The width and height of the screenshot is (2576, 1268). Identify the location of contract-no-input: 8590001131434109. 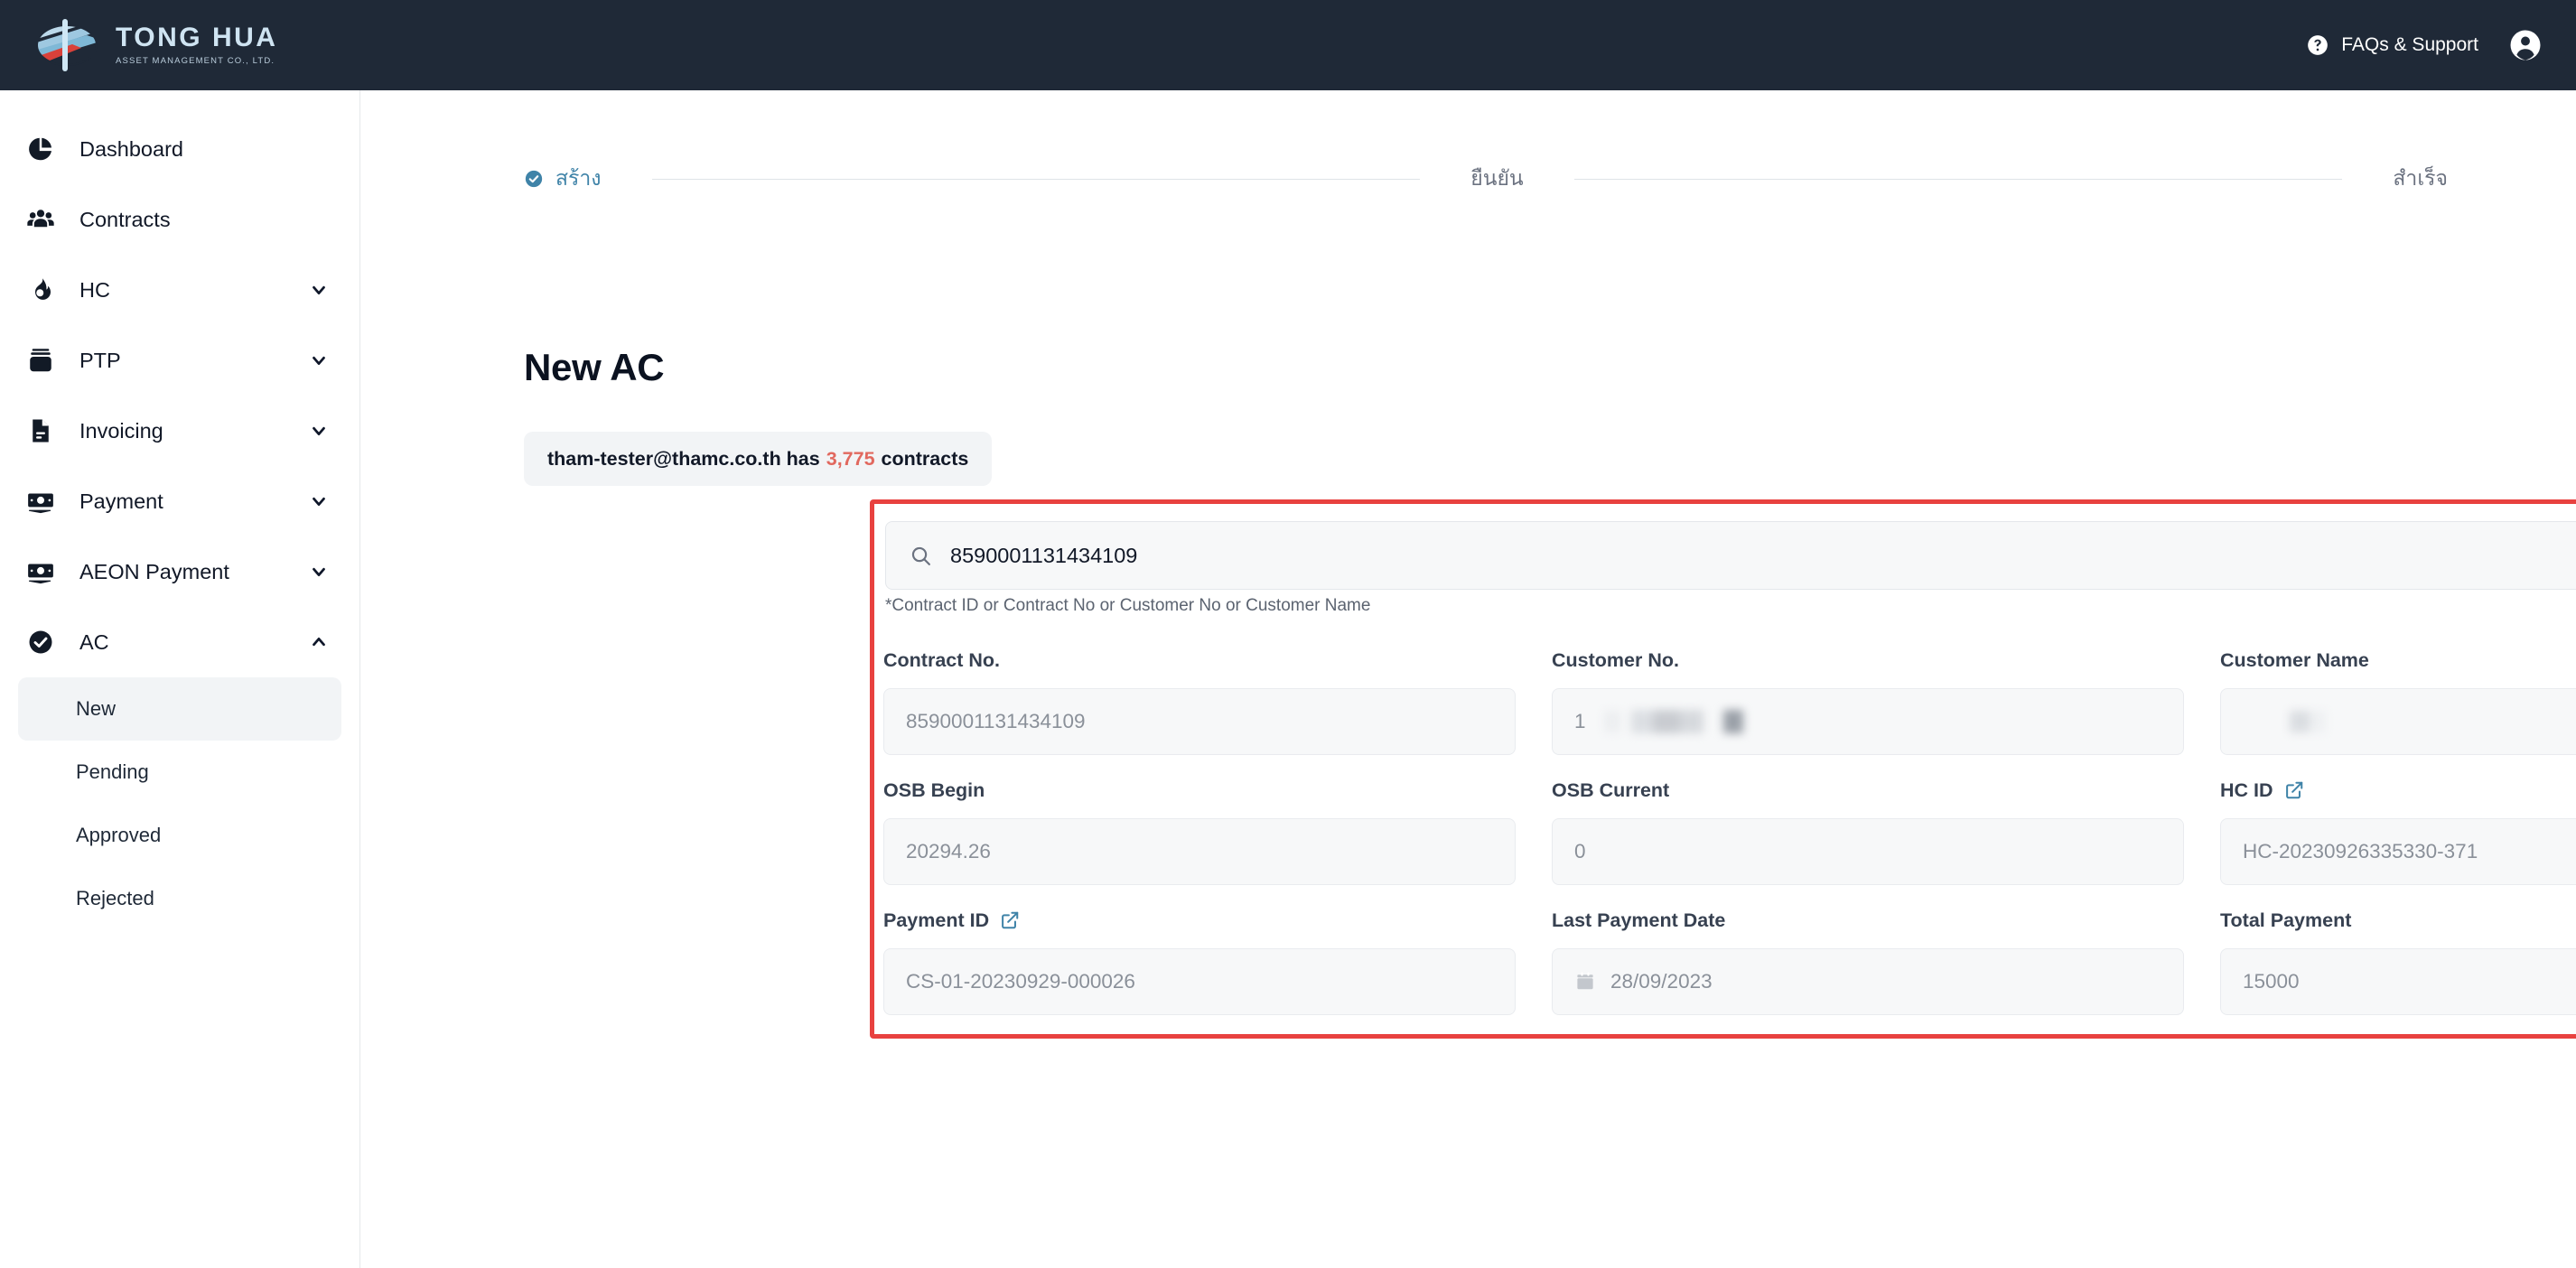
(1199, 721).